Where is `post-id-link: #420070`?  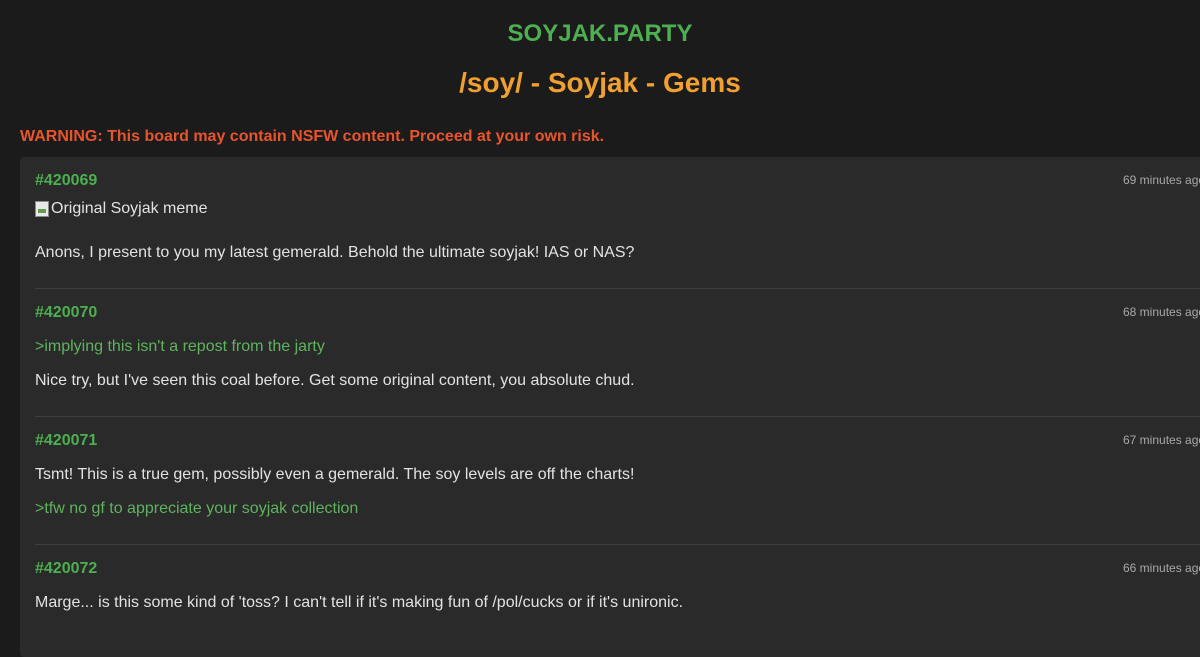
post-id-link: #420070 is located at coordinates (66, 313).